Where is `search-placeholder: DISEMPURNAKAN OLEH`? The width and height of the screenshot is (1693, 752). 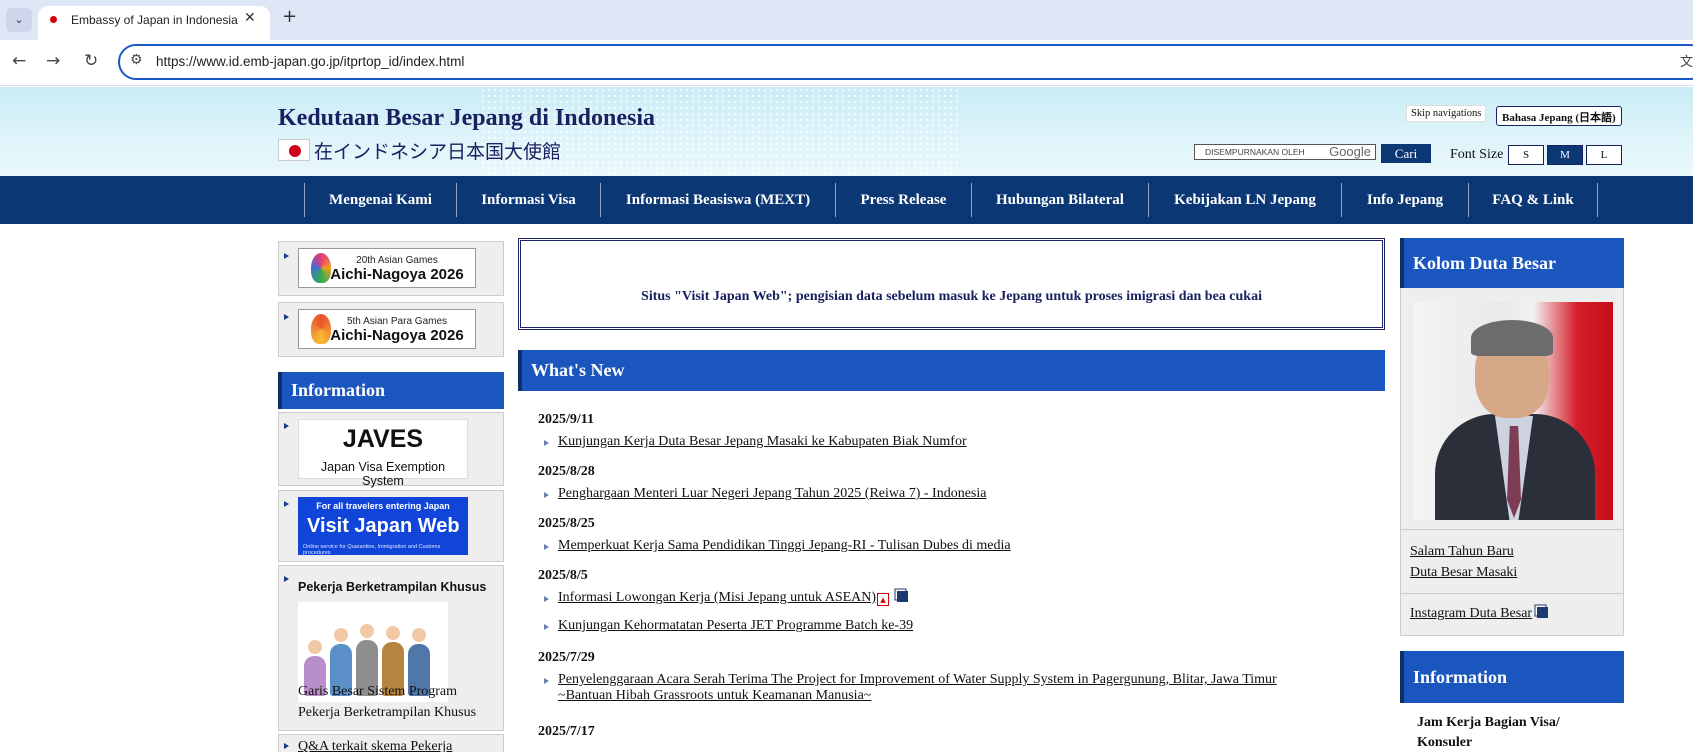
search-placeholder: DISEMPURNAKAN OLEH is located at coordinates (1255, 152).